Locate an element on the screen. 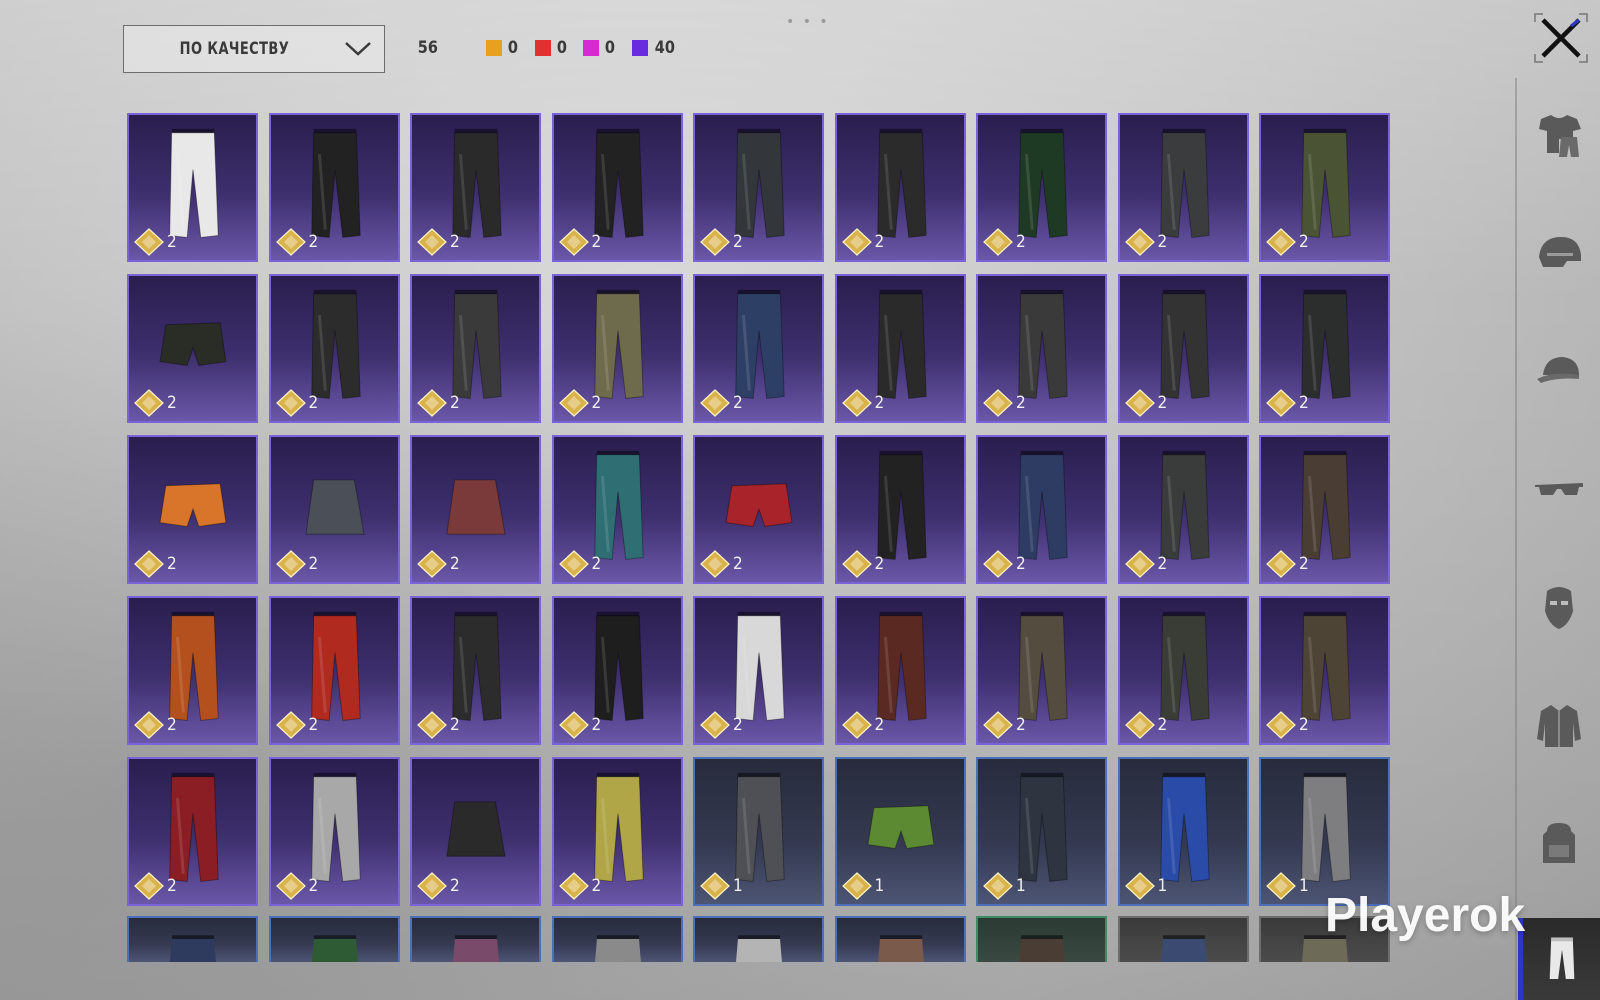  close-button is located at coordinates (1561, 38).